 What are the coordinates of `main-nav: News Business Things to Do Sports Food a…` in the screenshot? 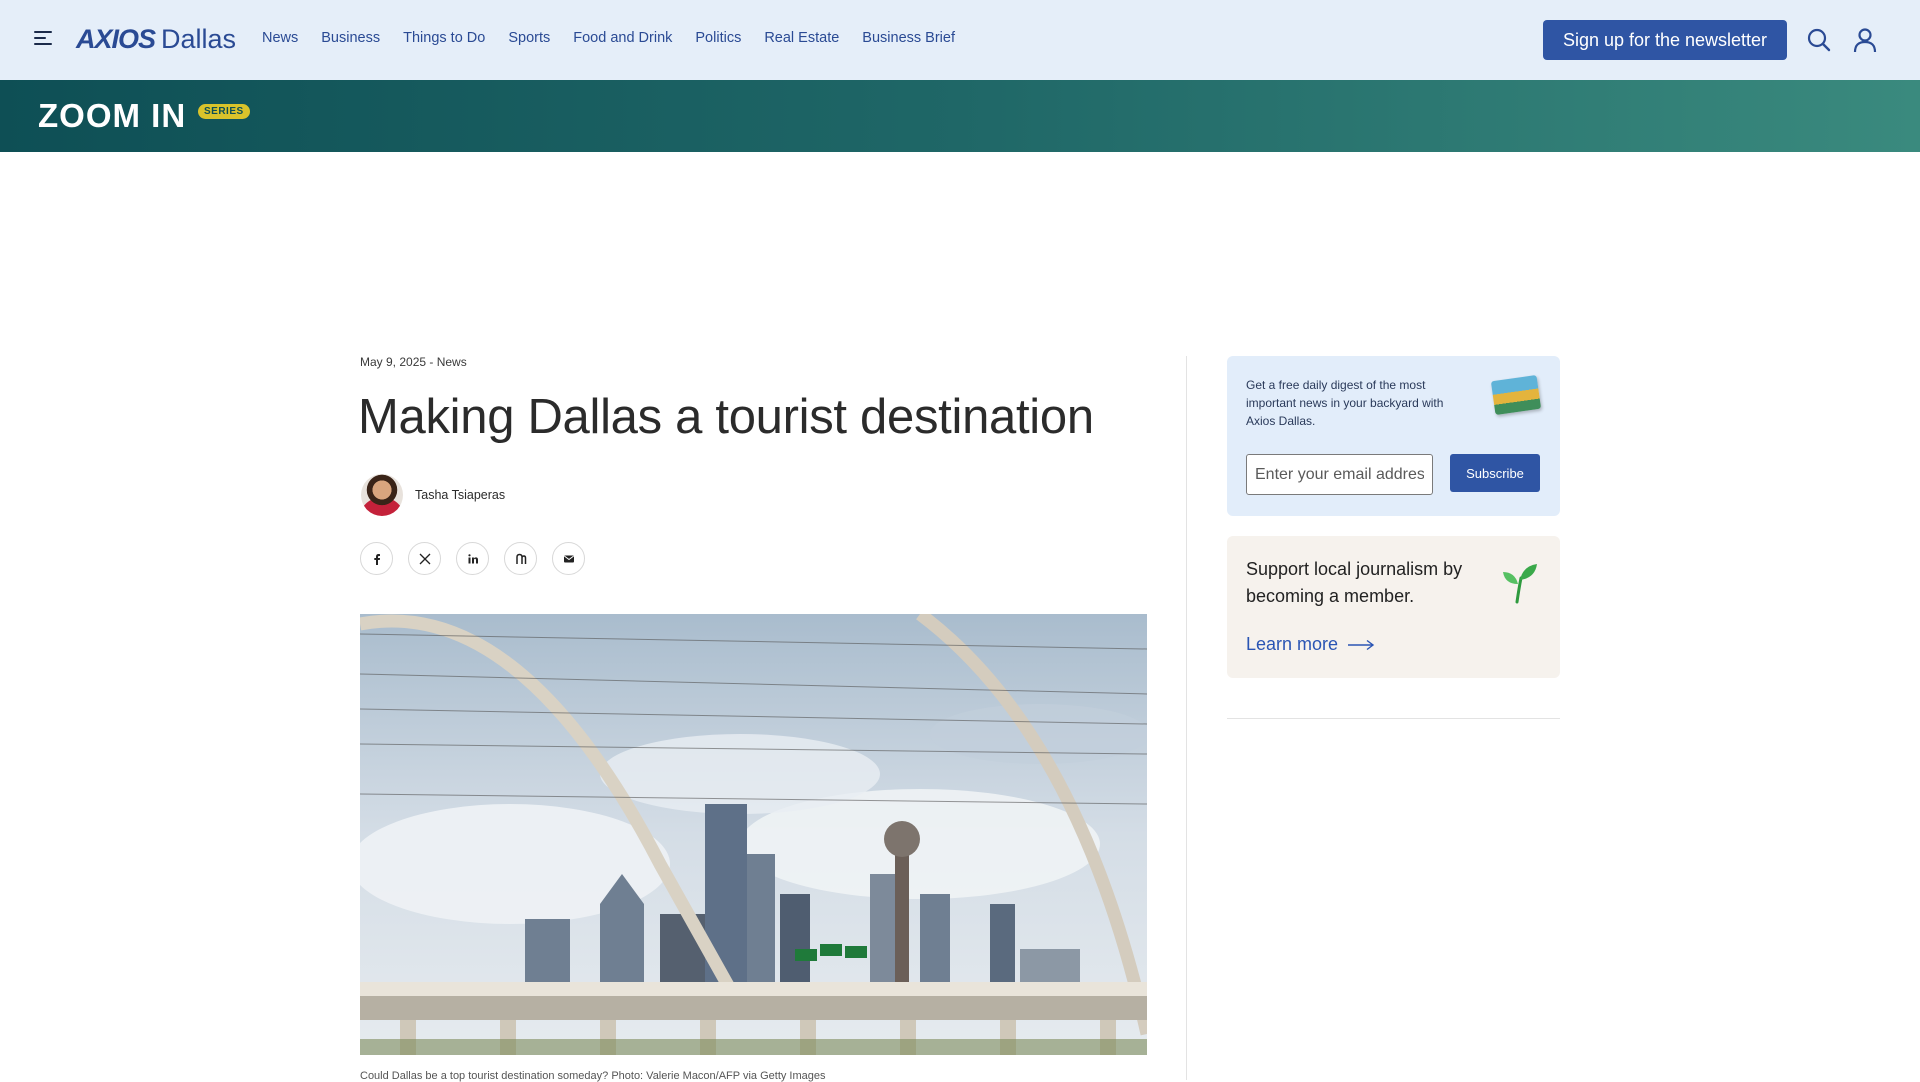 It's located at (620, 38).